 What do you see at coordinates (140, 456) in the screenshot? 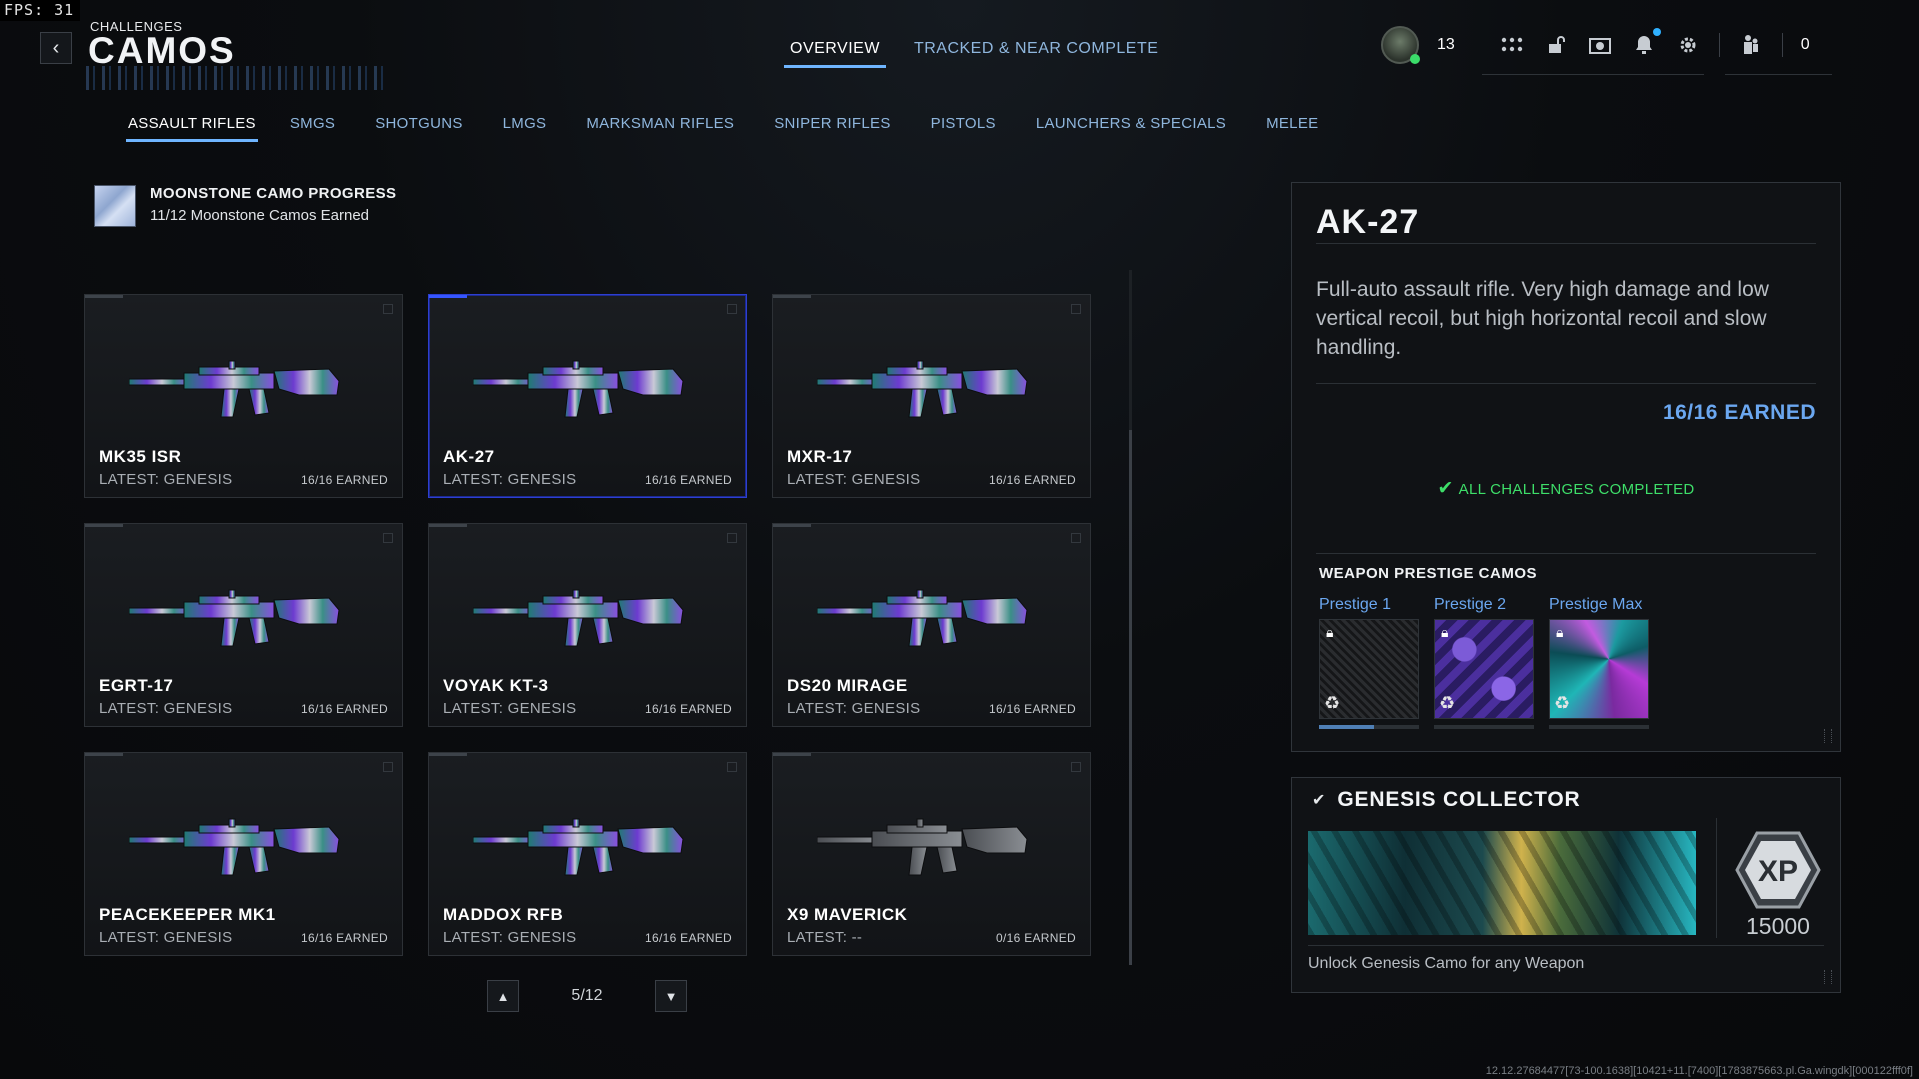
I see `weapon-name: MK35 ISR` at bounding box center [140, 456].